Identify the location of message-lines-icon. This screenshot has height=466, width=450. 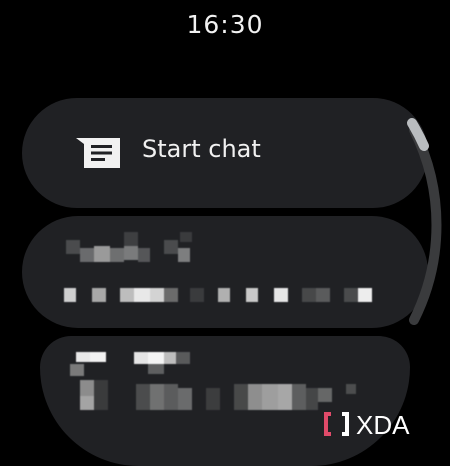
(98, 153).